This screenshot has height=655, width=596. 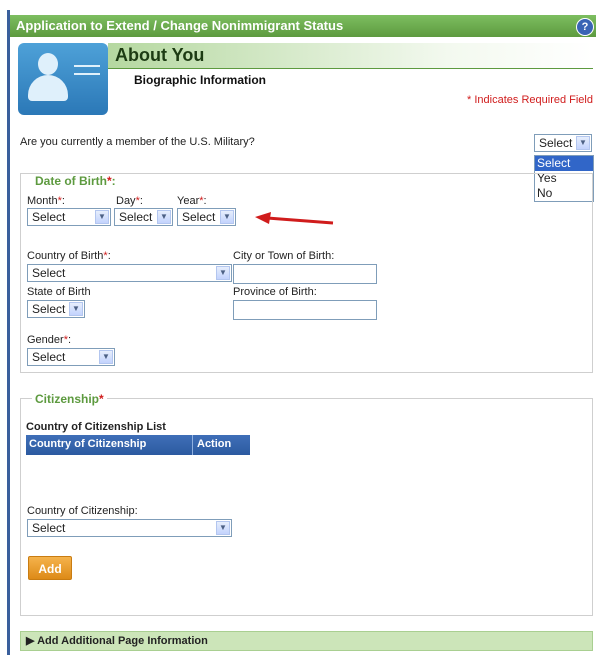 I want to click on year-label: Year*:, so click(x=192, y=201).